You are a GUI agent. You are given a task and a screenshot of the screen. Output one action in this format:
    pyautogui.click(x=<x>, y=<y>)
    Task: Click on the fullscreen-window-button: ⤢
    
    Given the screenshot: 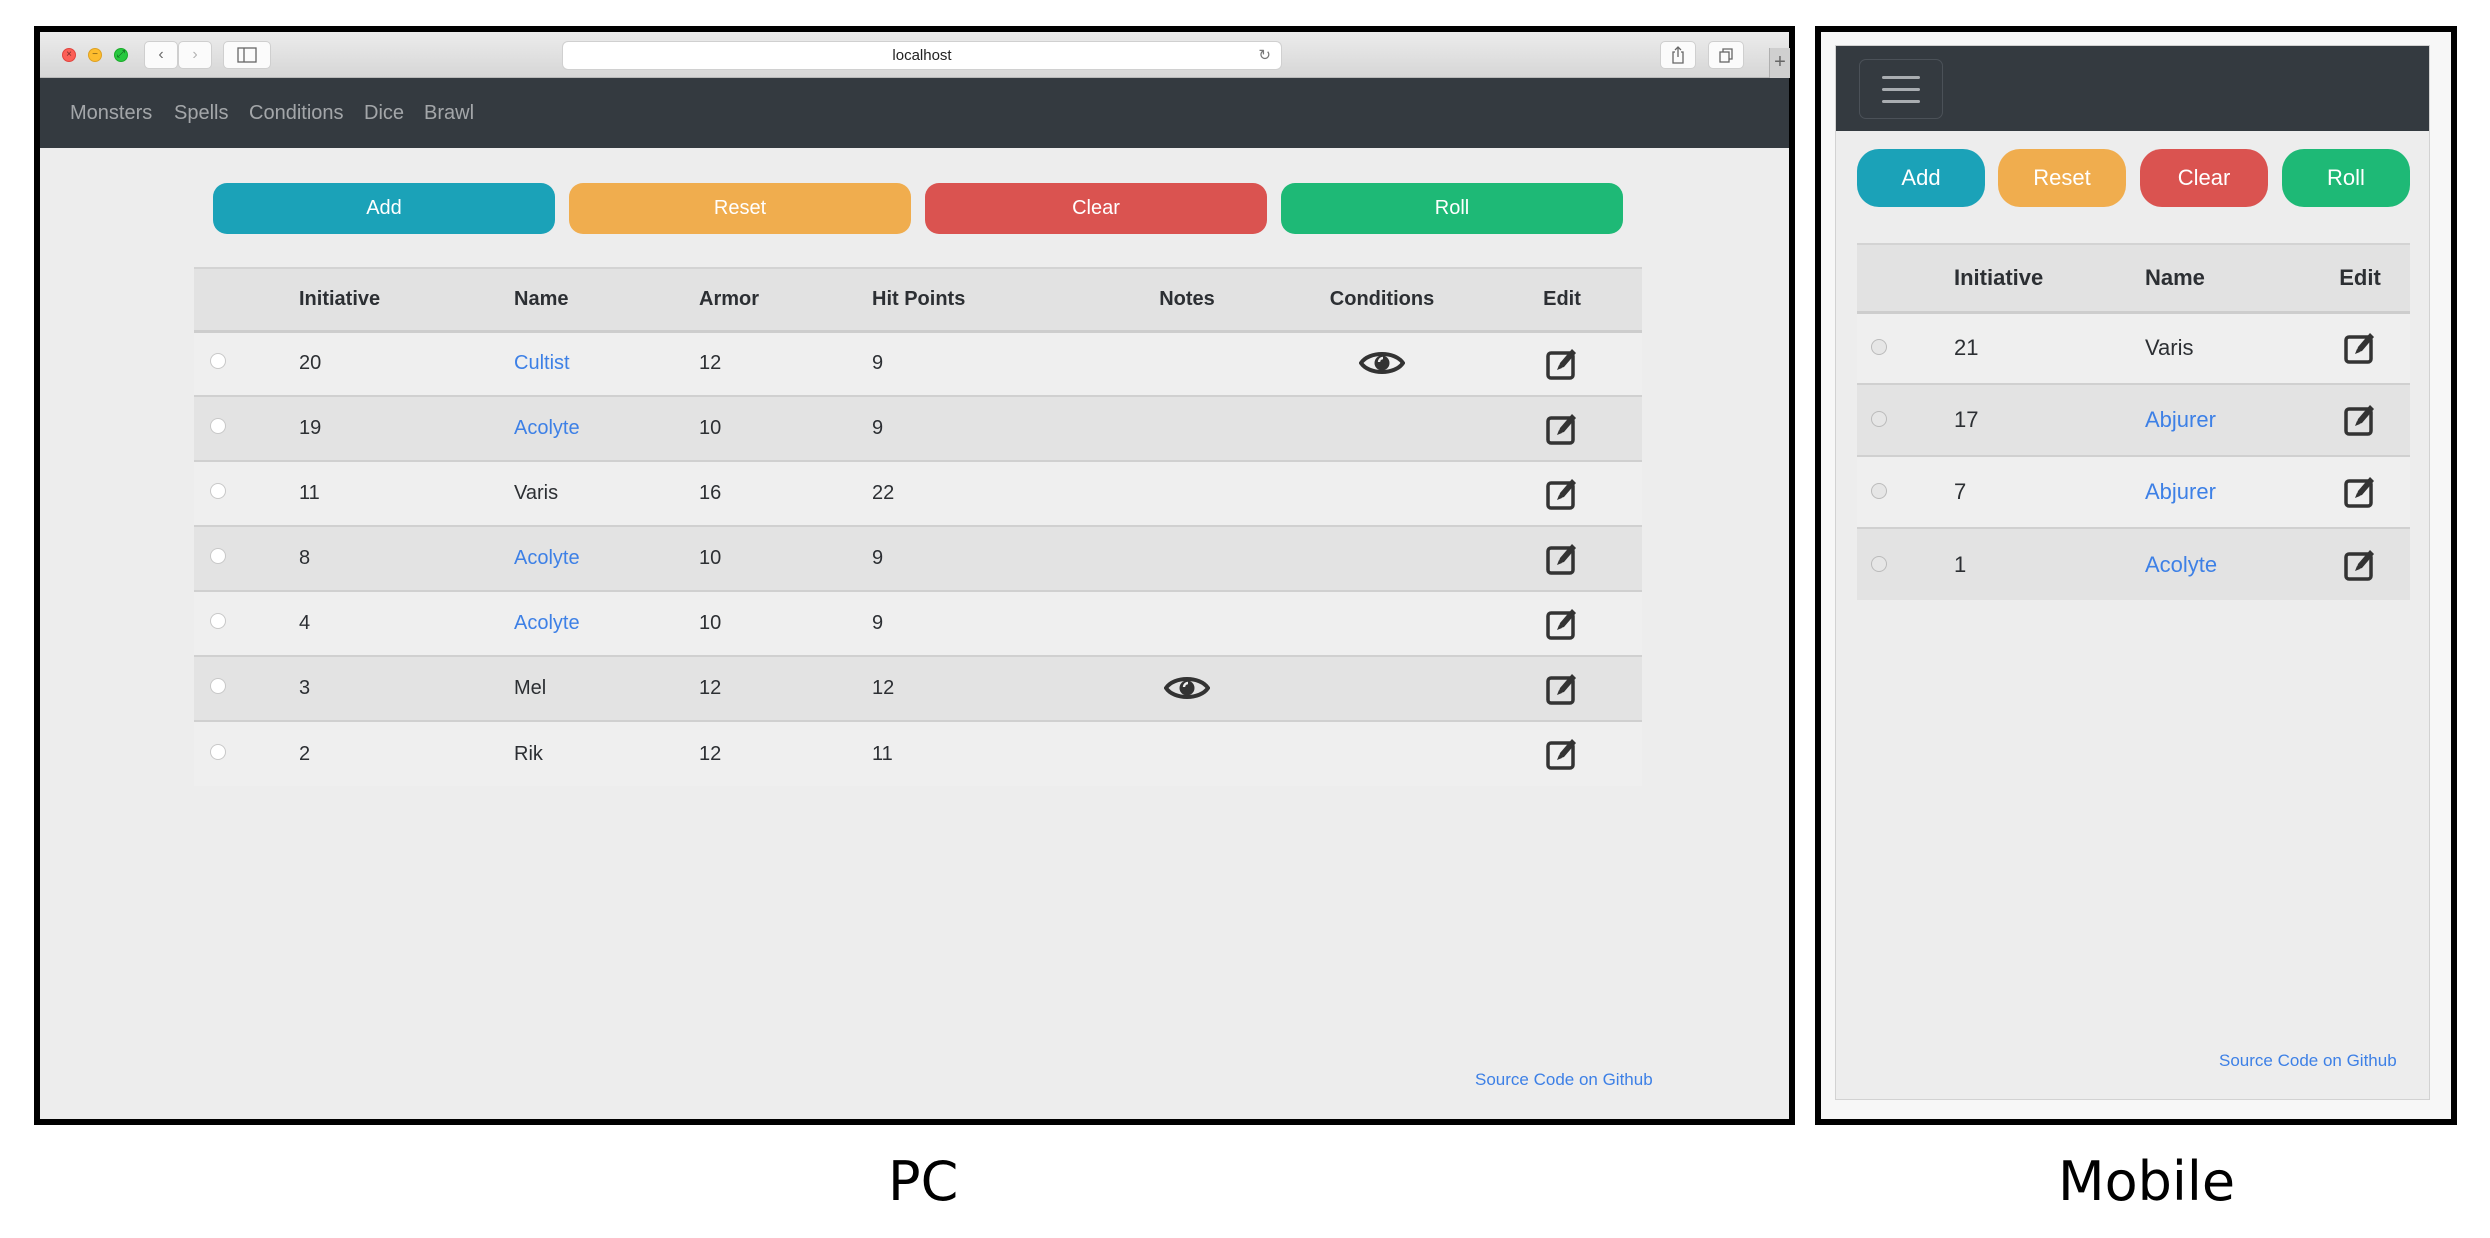 What is the action you would take?
    pyautogui.click(x=121, y=55)
    